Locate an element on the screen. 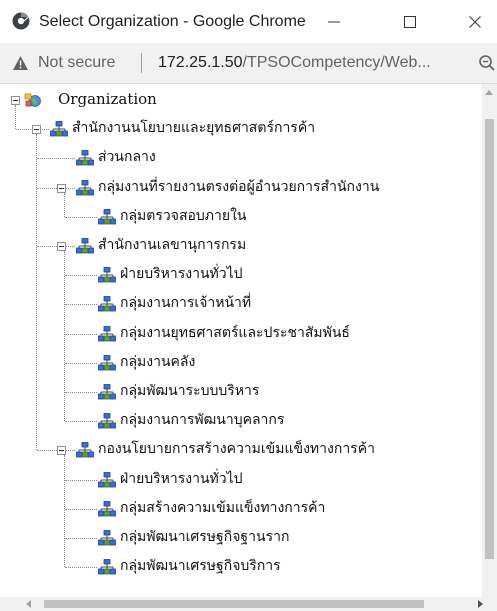 The image size is (497, 611). maximize-button is located at coordinates (410, 21).